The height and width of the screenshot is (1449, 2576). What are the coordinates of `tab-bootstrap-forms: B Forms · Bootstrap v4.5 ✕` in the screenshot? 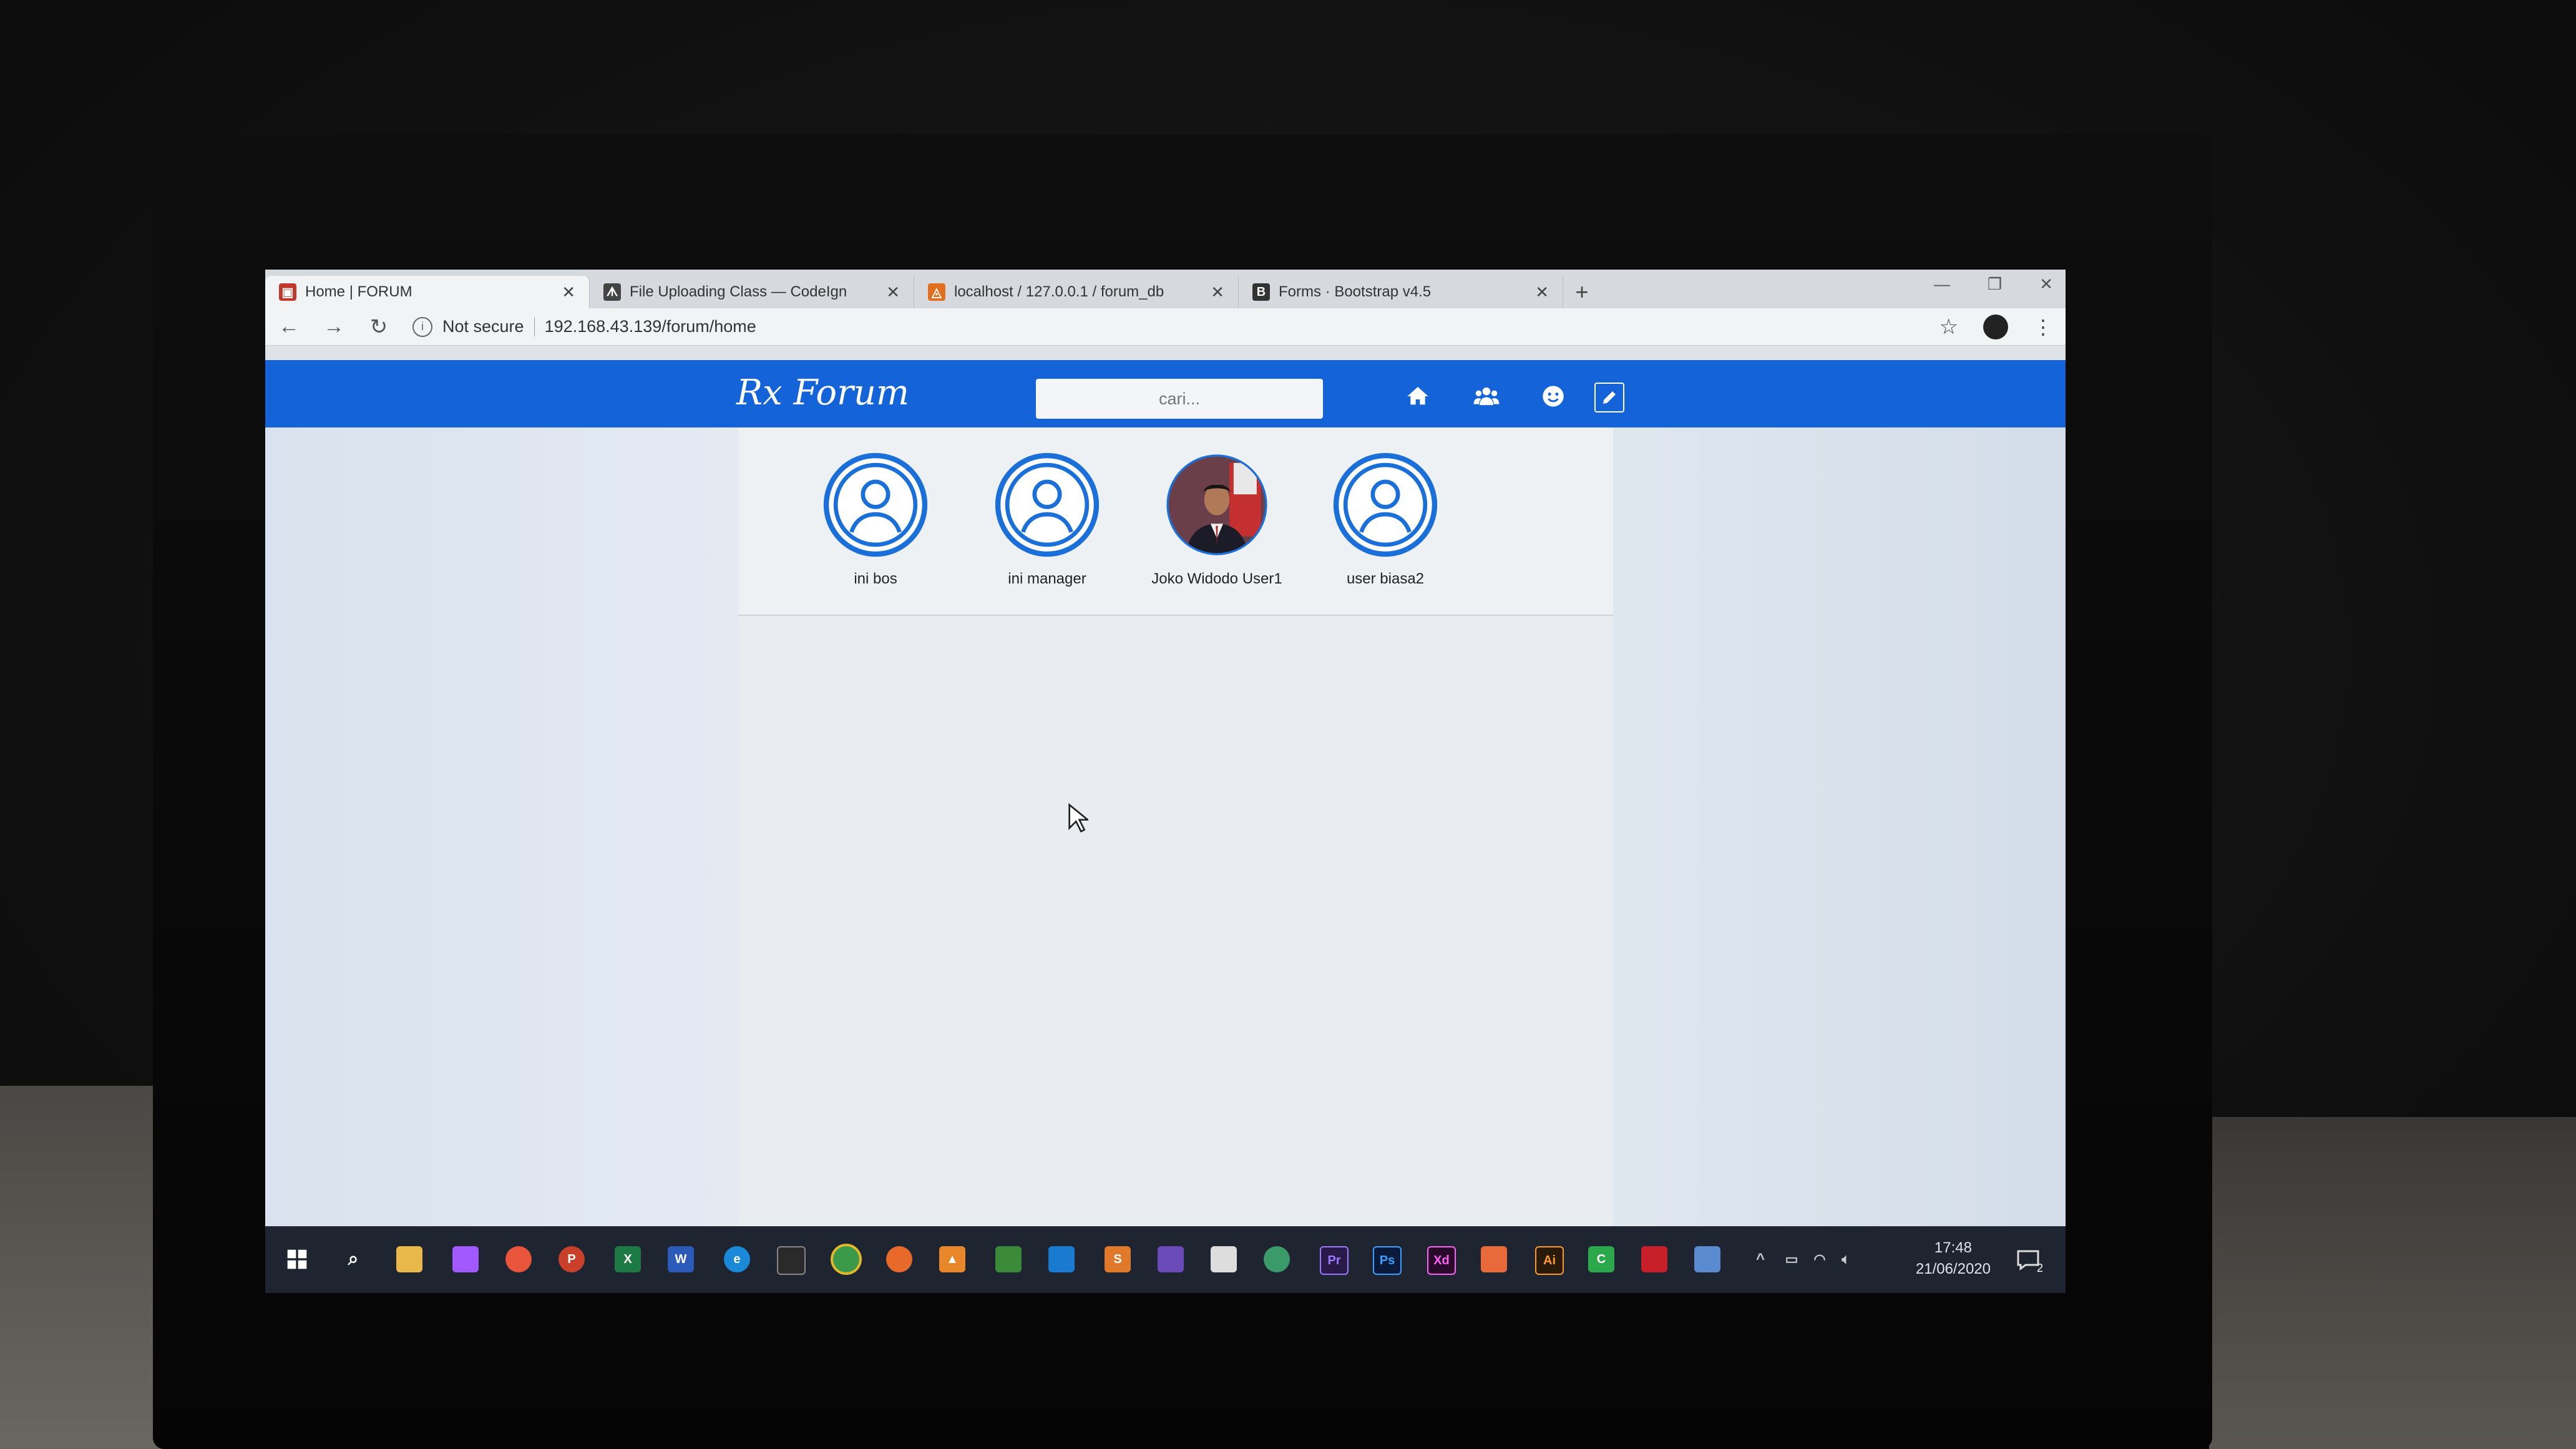 It's located at (1401, 292).